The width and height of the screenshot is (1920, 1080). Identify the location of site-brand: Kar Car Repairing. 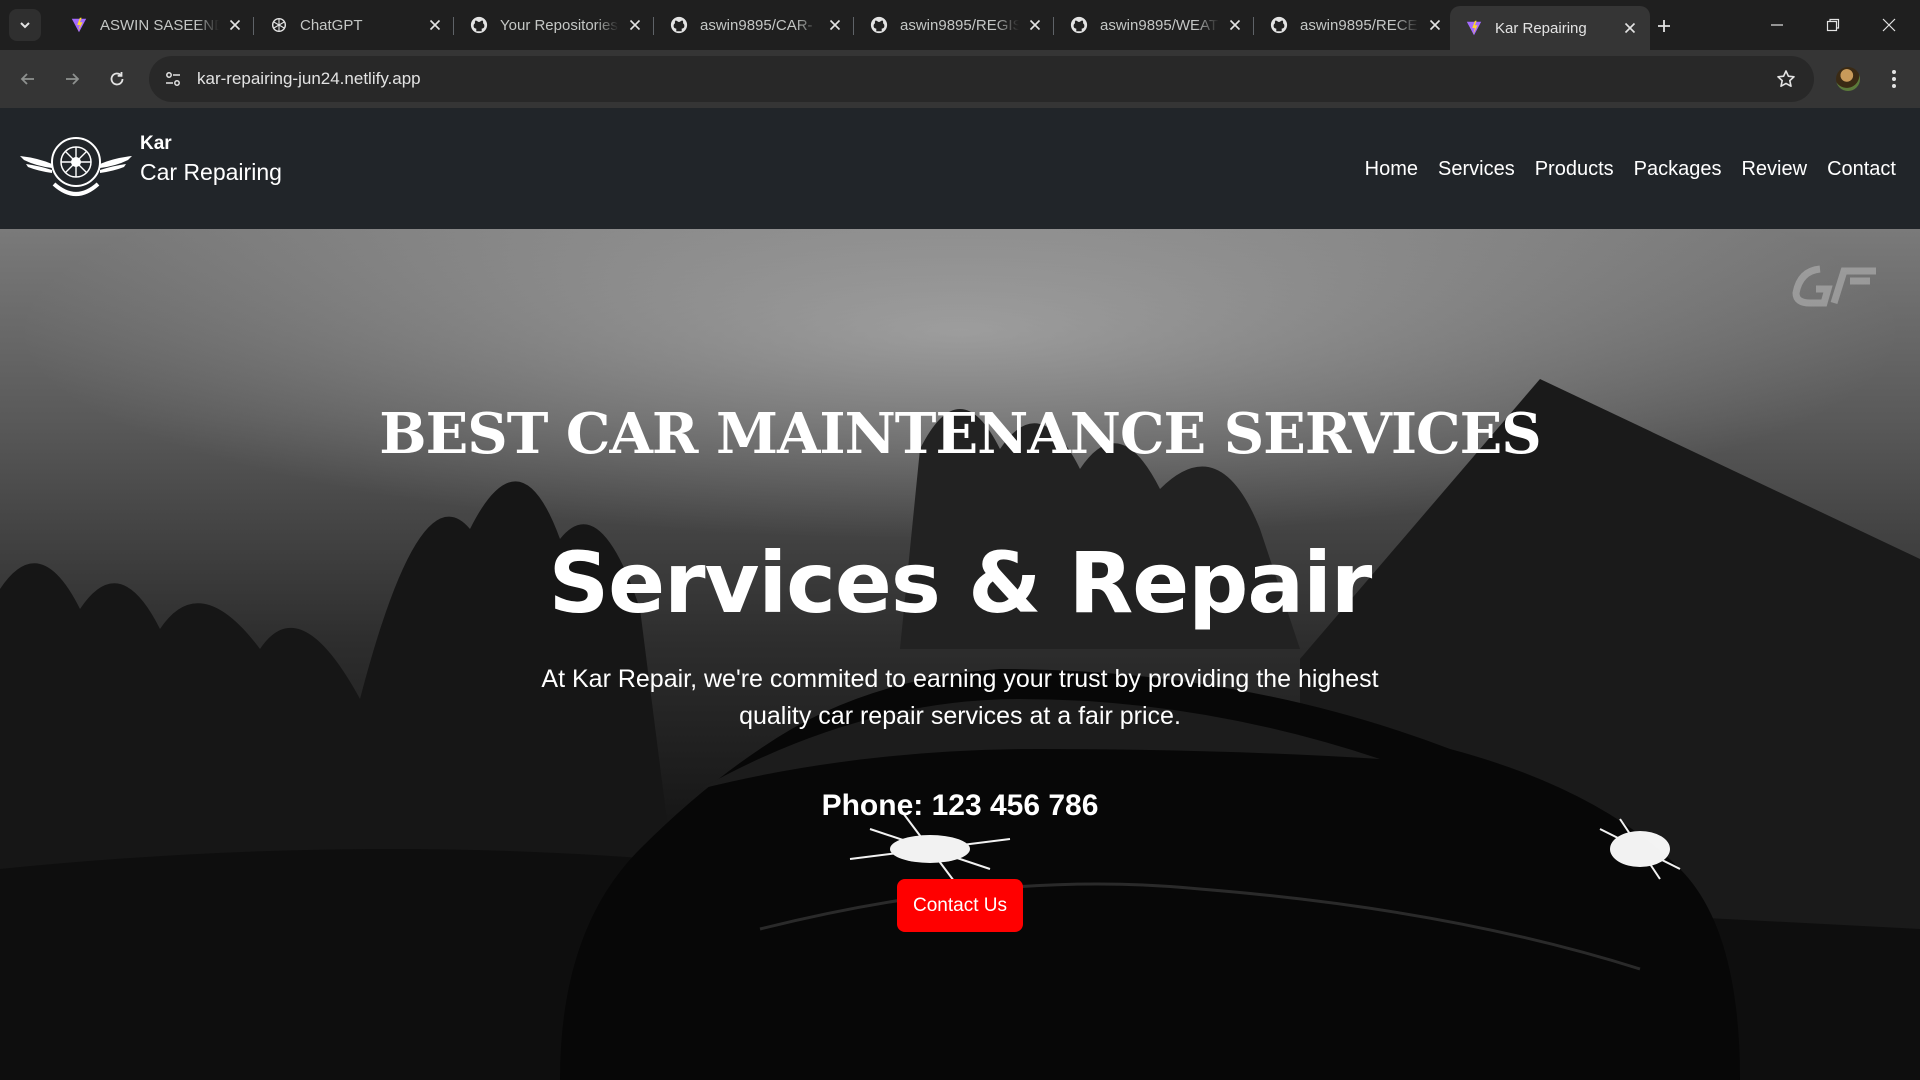
(211, 159).